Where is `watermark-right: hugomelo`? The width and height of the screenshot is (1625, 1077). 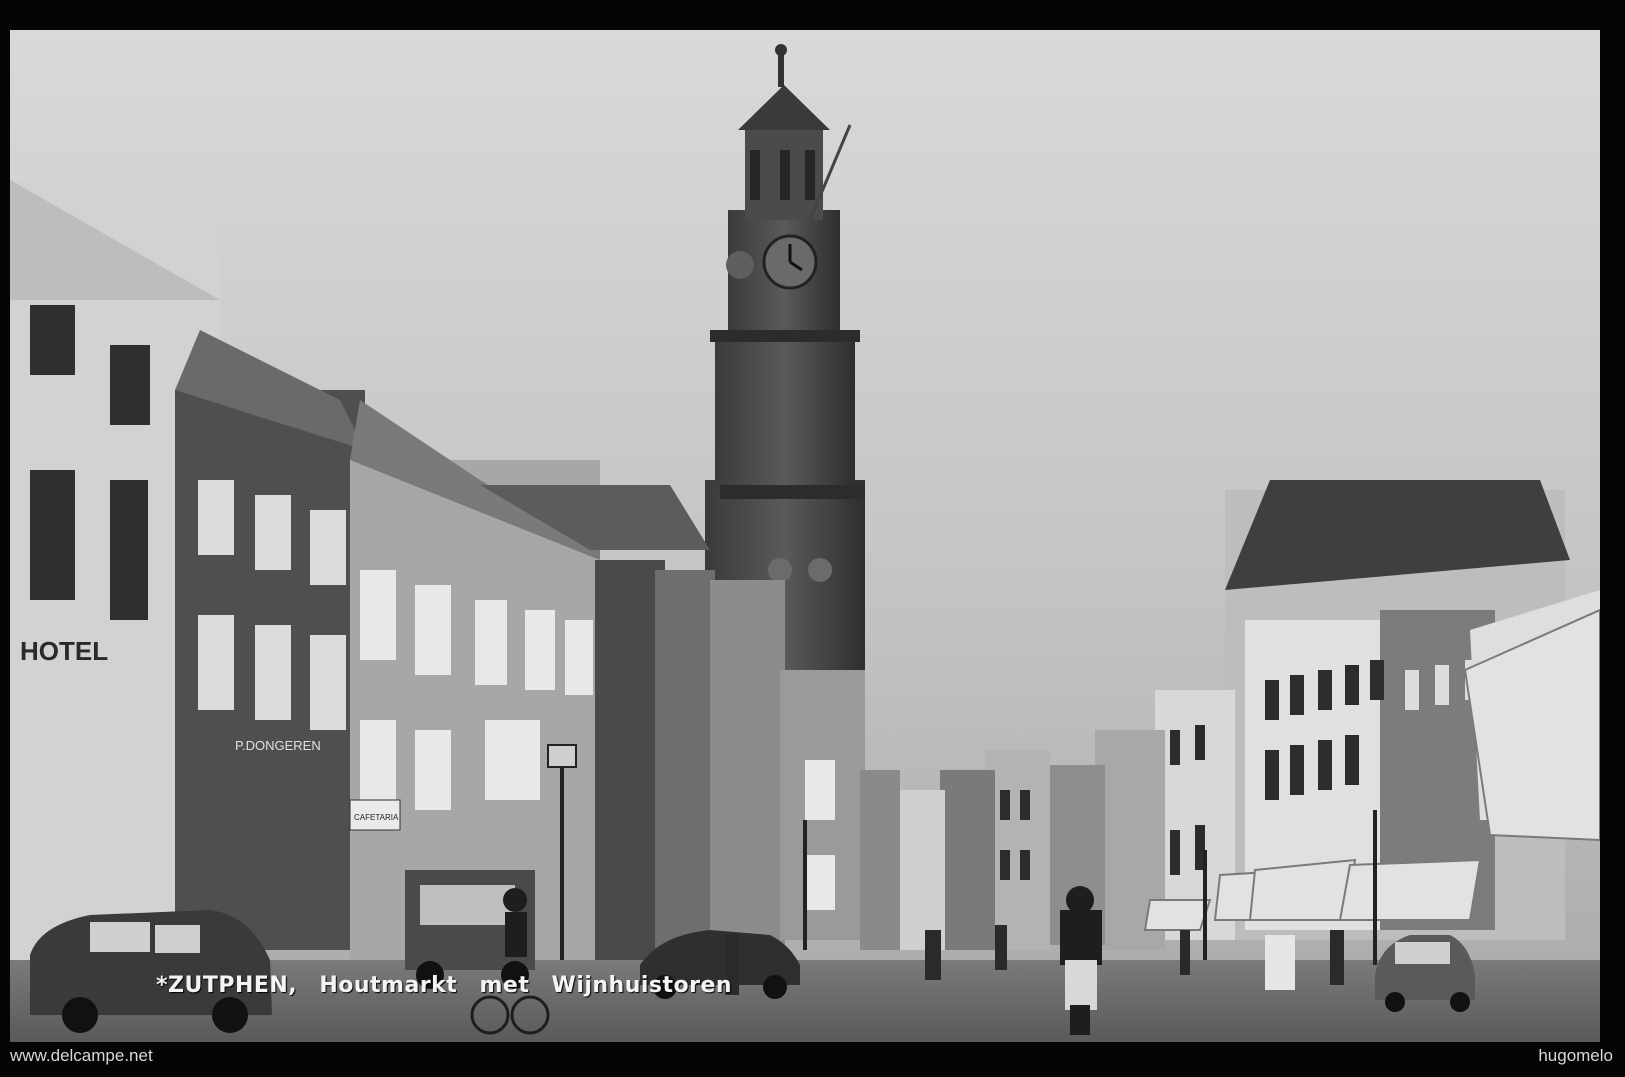
watermark-right: hugomelo is located at coordinates (1575, 1055).